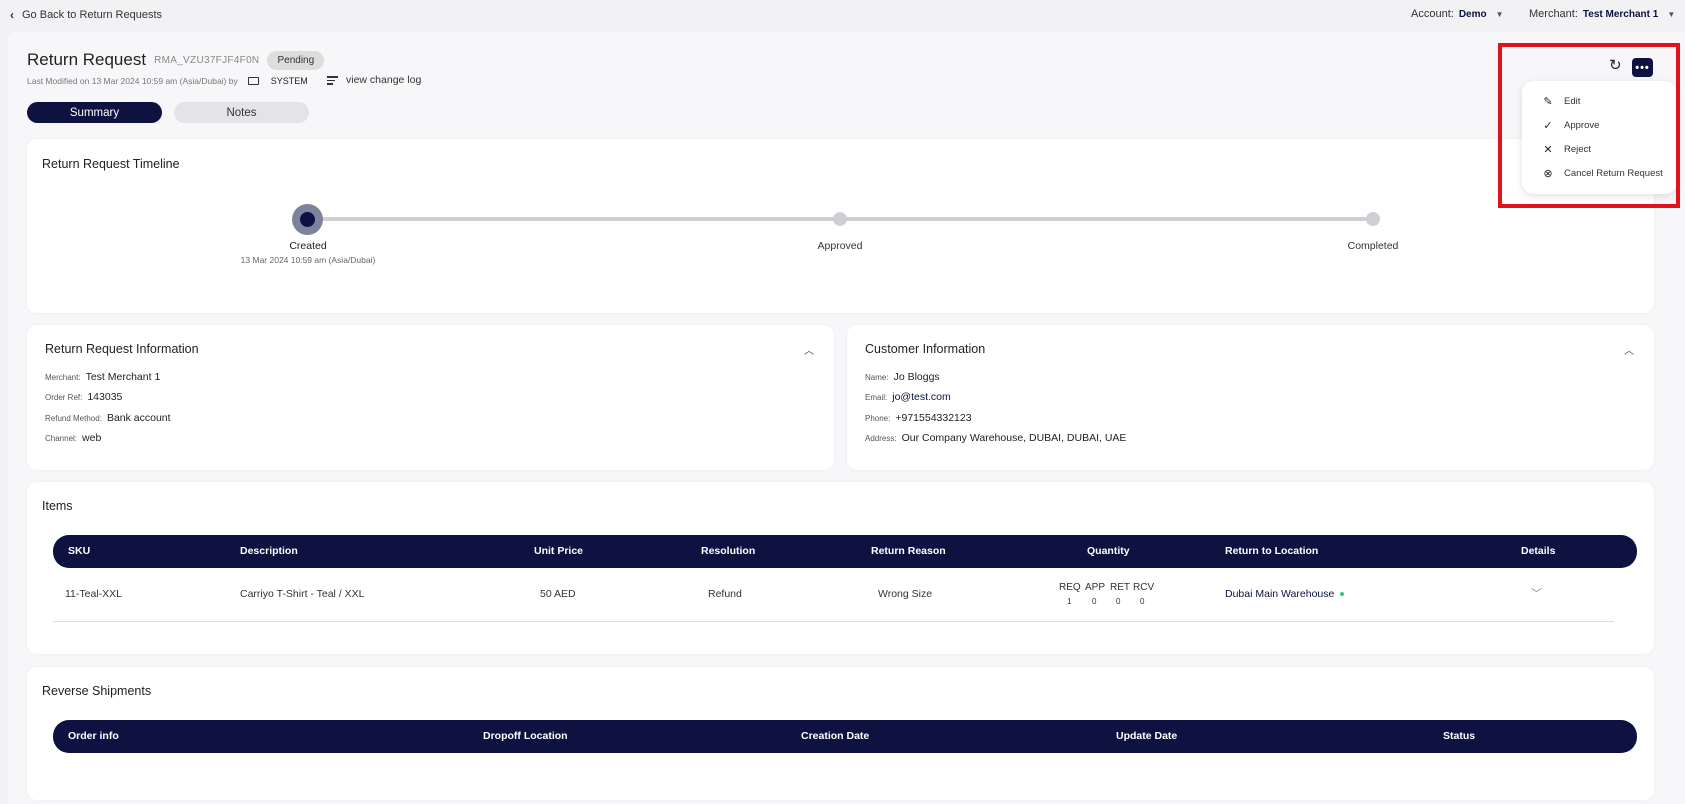 The width and height of the screenshot is (1685, 804). What do you see at coordinates (374, 80) in the screenshot?
I see `view-change-log-link: view change log` at bounding box center [374, 80].